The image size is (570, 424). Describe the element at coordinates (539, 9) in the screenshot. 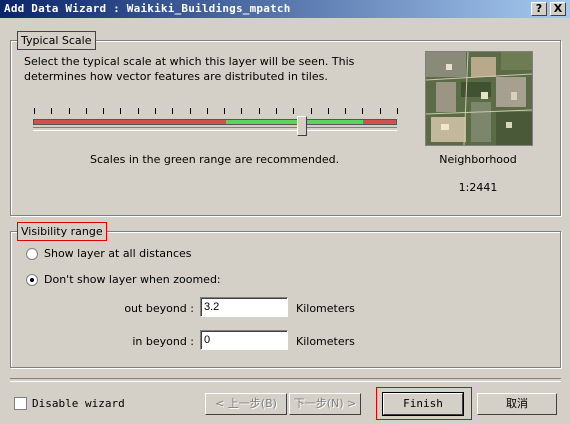

I see `help-button: ?` at that location.